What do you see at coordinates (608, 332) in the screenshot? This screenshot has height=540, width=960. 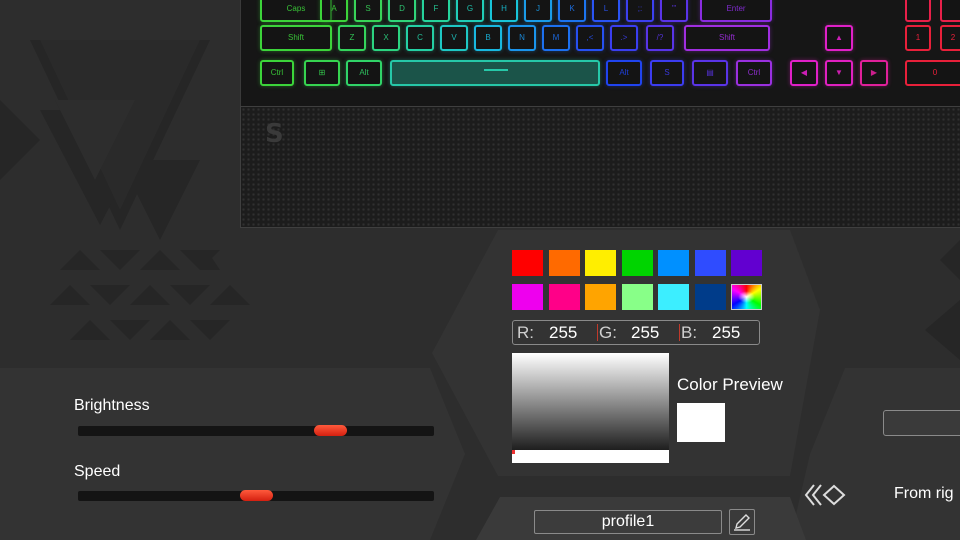 I see `green-label: G:` at bounding box center [608, 332].